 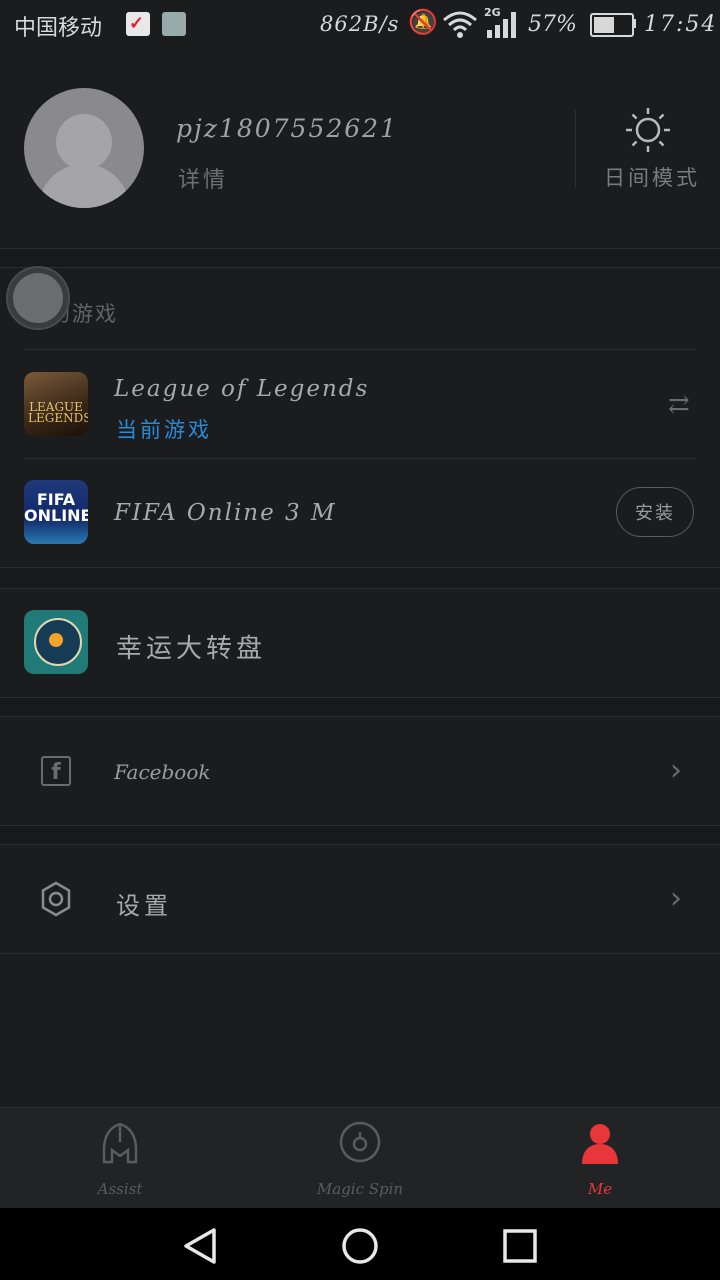 What do you see at coordinates (56, 642) in the screenshot?
I see `spin-wheel-icon` at bounding box center [56, 642].